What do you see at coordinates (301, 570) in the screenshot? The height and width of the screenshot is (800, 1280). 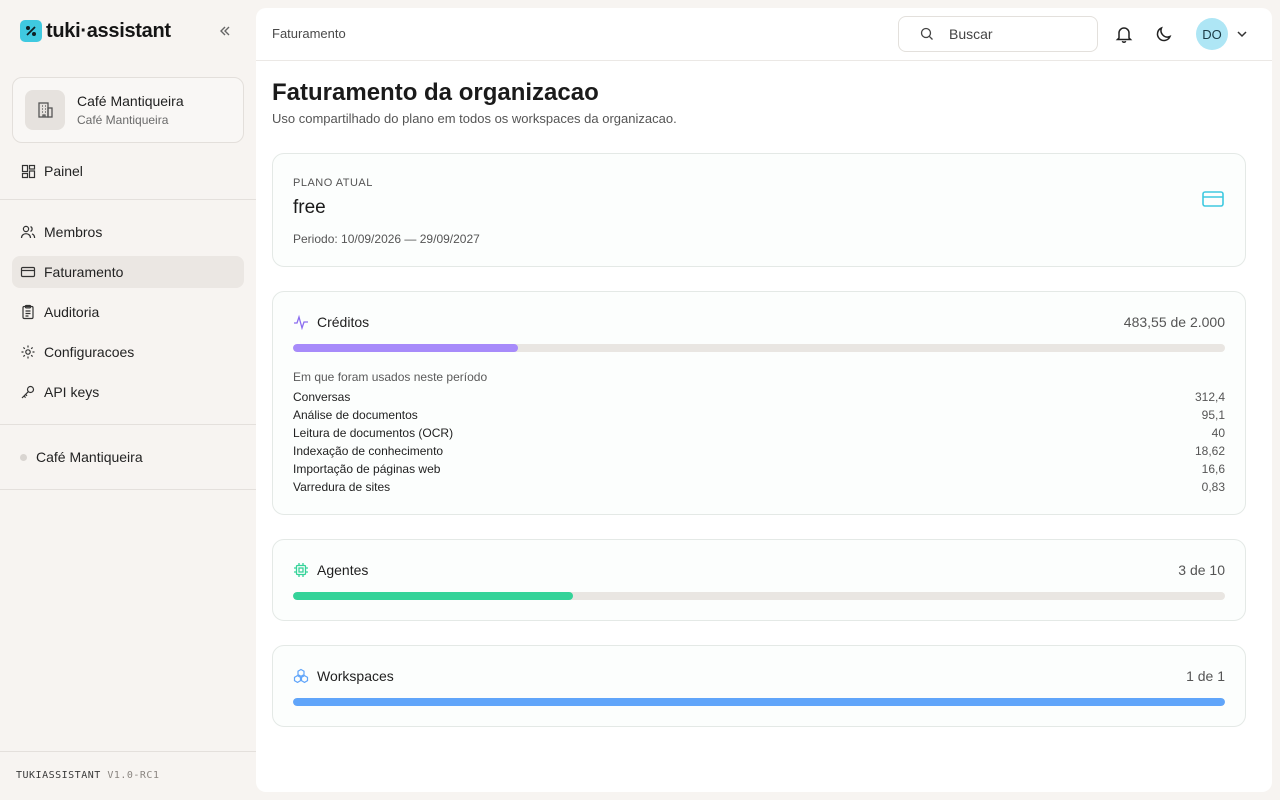 I see `cpu-chip-icon` at bounding box center [301, 570].